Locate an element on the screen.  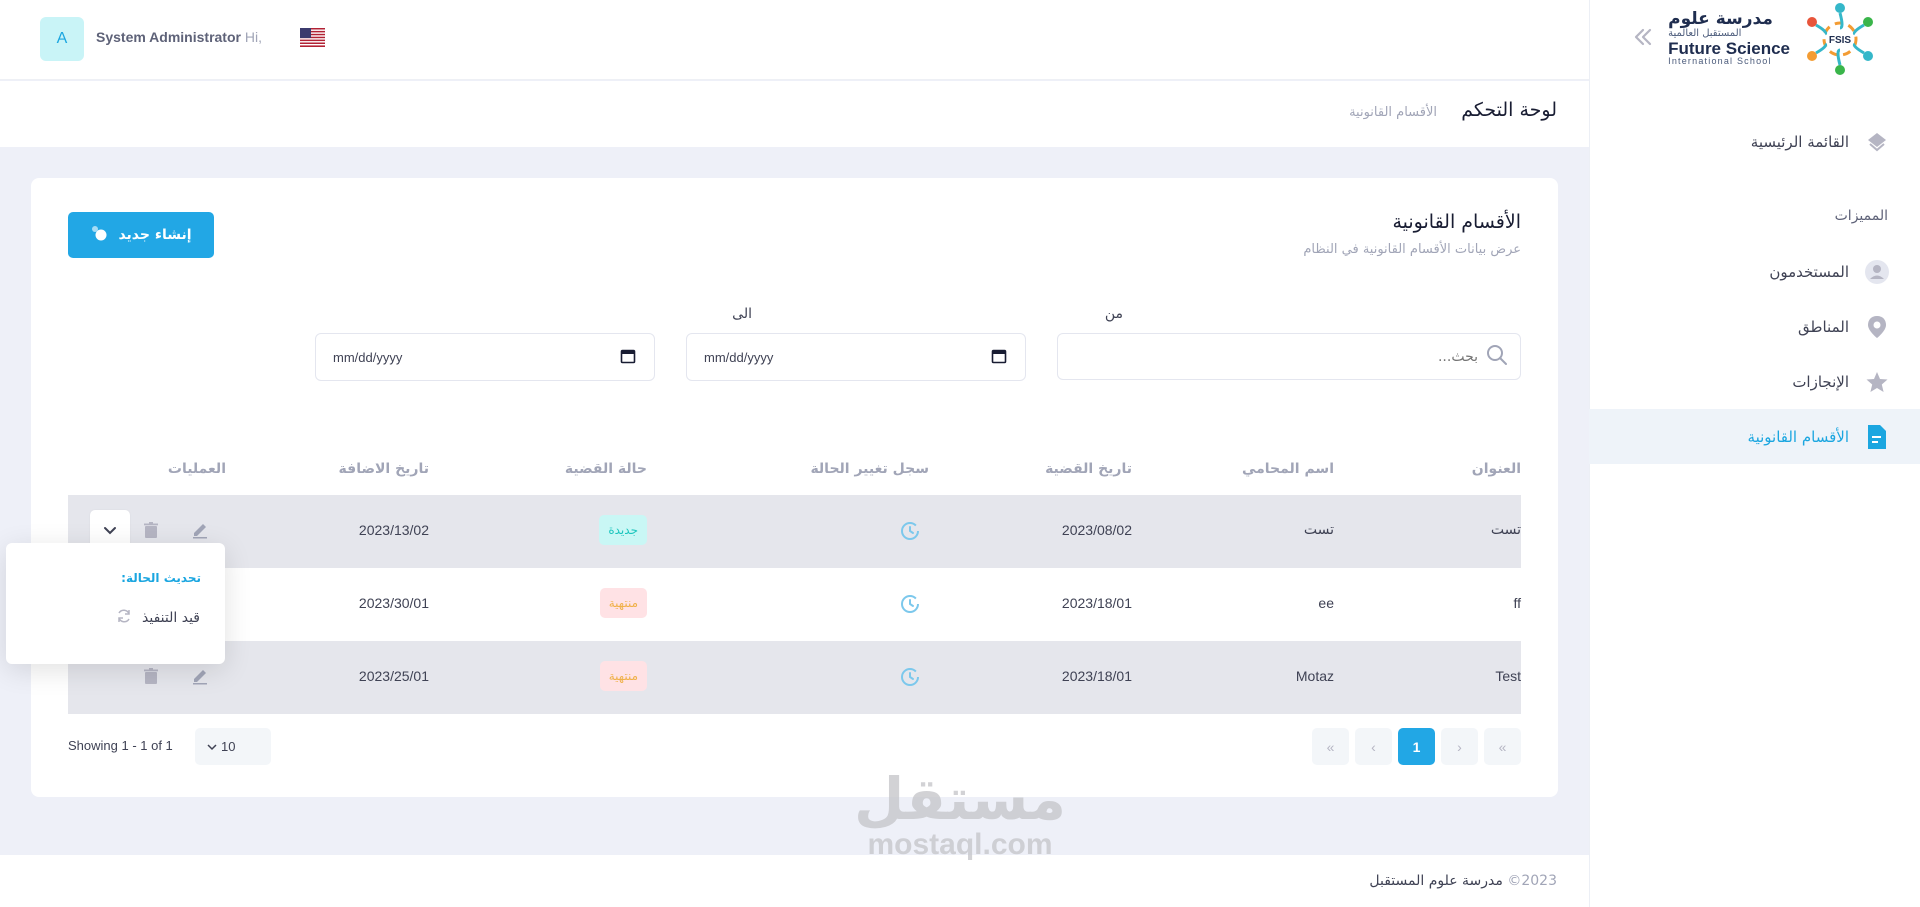
to-date-field: mm/dd/yyyy is located at coordinates (485, 357).